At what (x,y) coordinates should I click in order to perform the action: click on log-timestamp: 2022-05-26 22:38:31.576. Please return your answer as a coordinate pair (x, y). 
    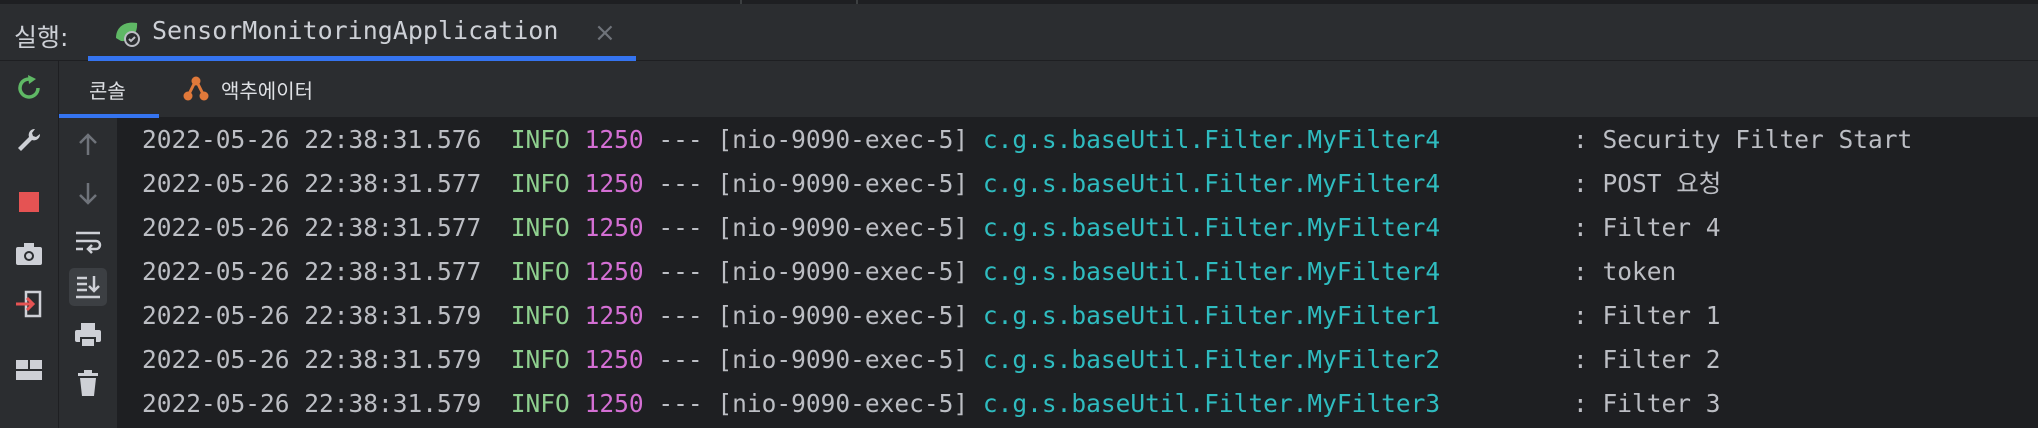
    Looking at the image, I should click on (312, 139).